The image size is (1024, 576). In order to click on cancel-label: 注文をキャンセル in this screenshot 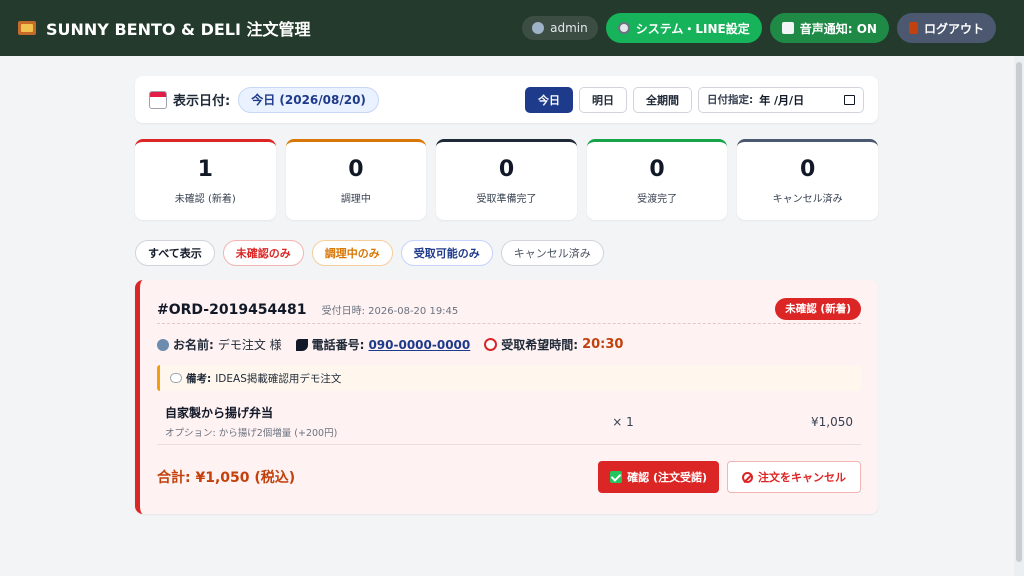, I will do `click(802, 477)`.